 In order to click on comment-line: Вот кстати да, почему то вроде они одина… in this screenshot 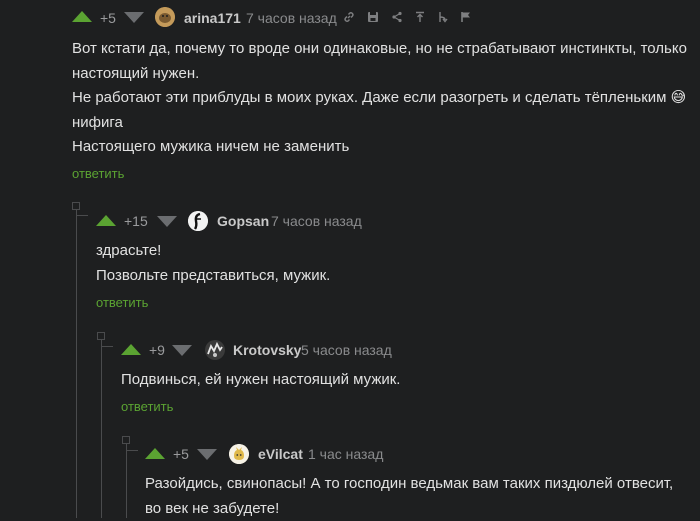, I will do `click(382, 49)`.